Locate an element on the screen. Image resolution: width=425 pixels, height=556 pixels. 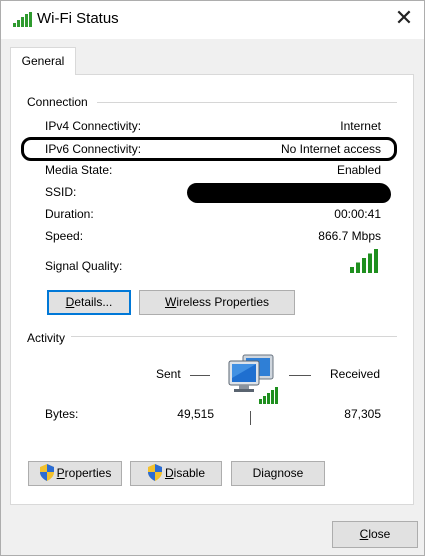
received-dash is located at coordinates (300, 375).